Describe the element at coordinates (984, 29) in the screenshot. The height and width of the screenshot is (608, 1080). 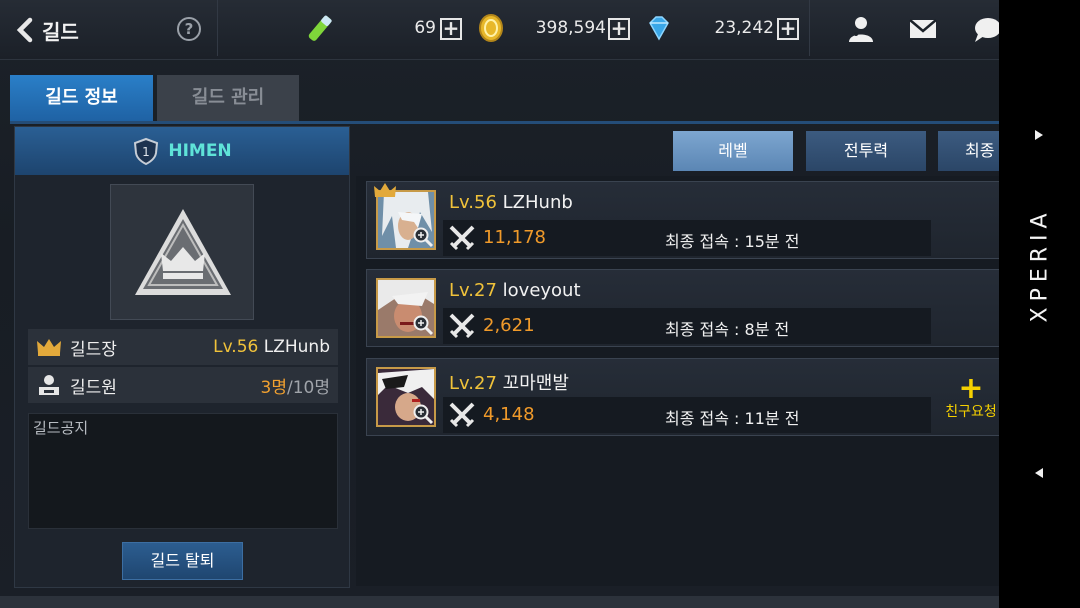
I see `chat-icon` at that location.